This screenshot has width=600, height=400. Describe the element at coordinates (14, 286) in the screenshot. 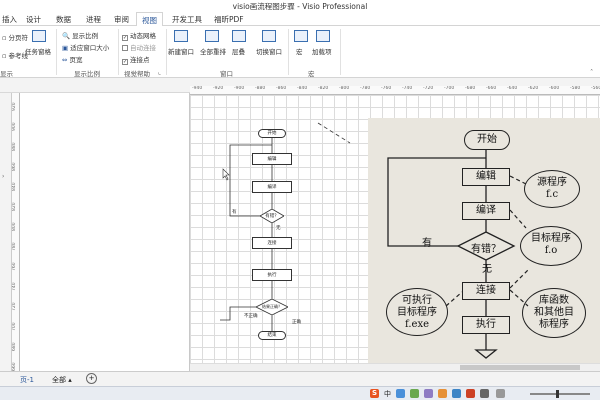

I see `ruler-tick-label: 740` at that location.